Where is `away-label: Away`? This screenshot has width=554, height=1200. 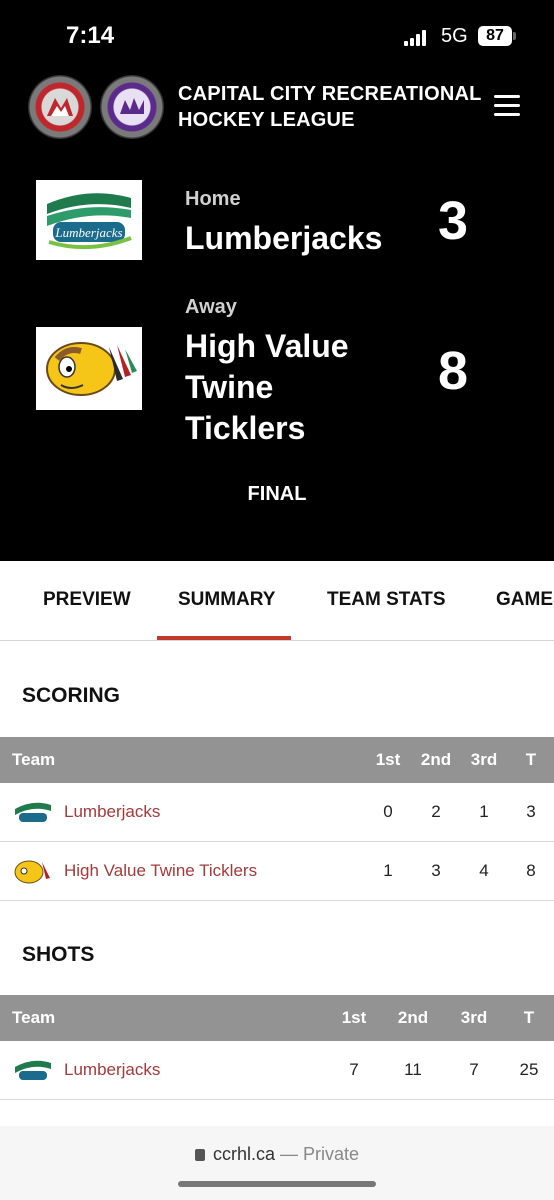
away-label: Away is located at coordinates (211, 307).